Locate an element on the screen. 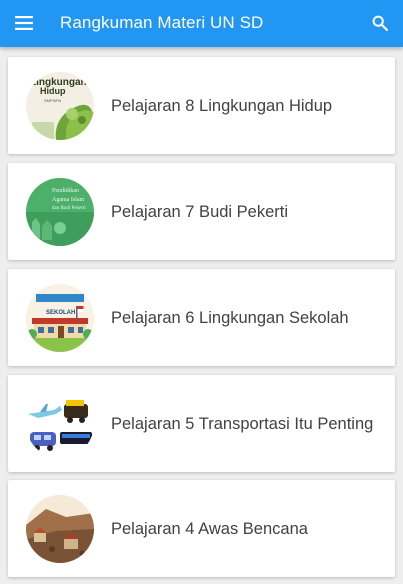  hamburger-menu-icon is located at coordinates (24, 23).